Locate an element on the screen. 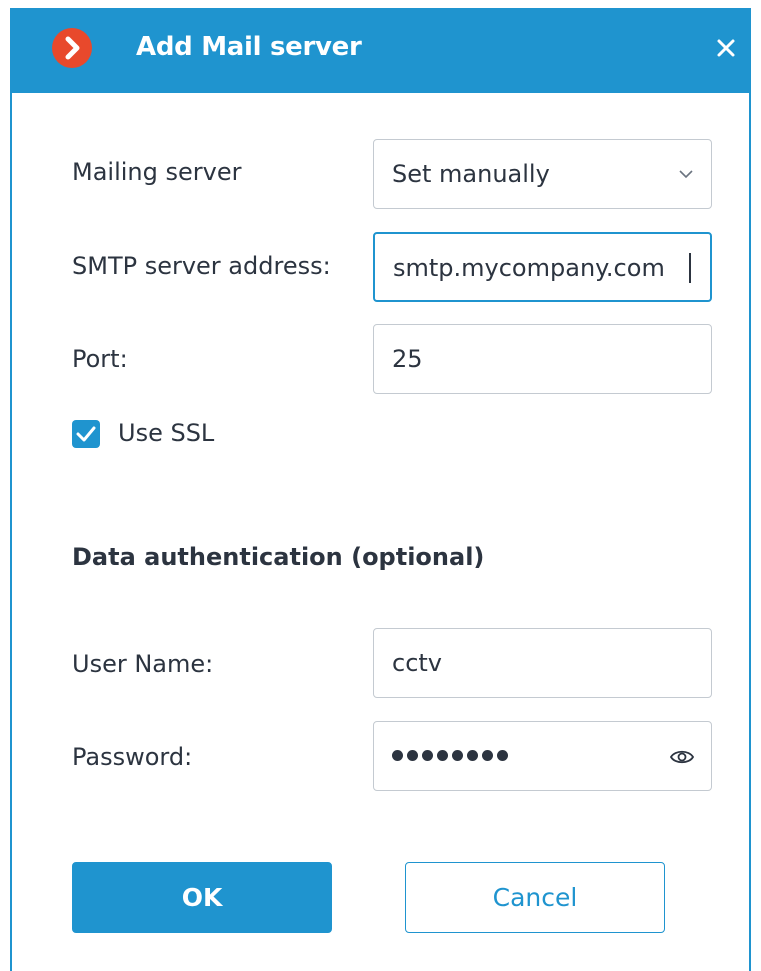 This screenshot has height=971, width=761. username-label: User Name: is located at coordinates (143, 664).